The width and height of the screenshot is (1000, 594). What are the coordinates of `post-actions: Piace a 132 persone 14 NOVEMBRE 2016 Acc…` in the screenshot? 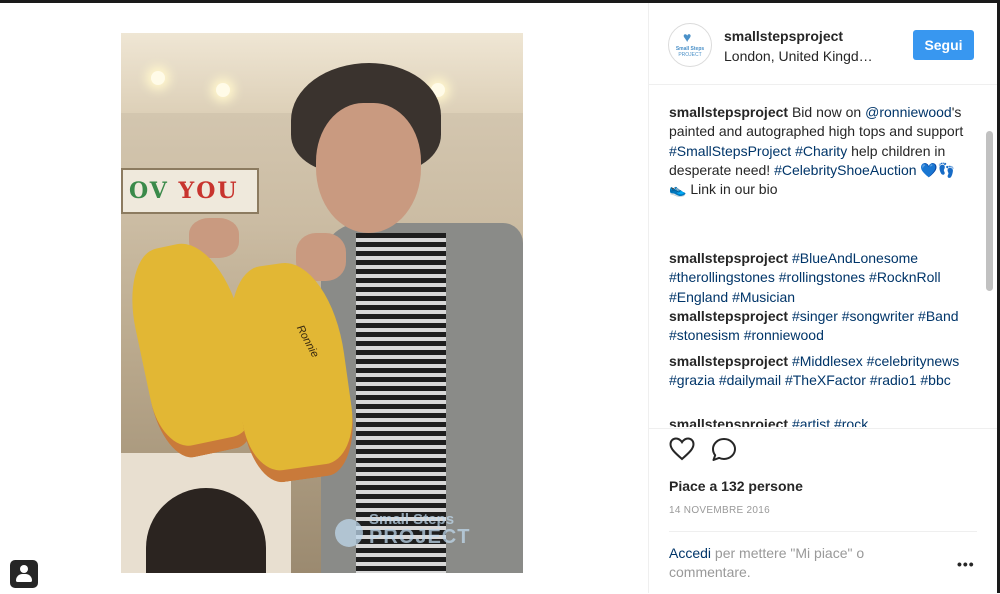 It's located at (823, 511).